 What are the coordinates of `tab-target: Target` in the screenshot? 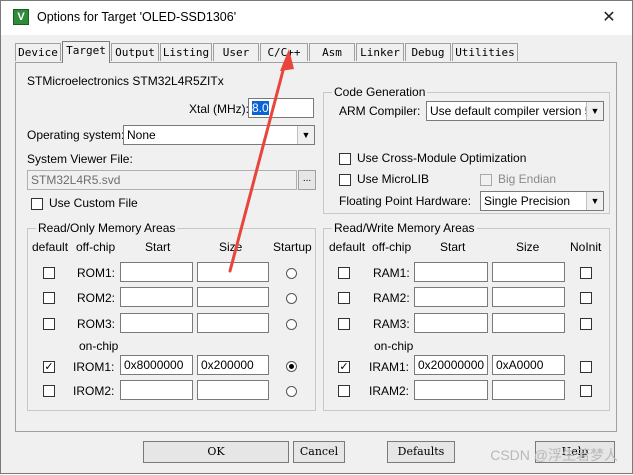 It's located at (86, 52).